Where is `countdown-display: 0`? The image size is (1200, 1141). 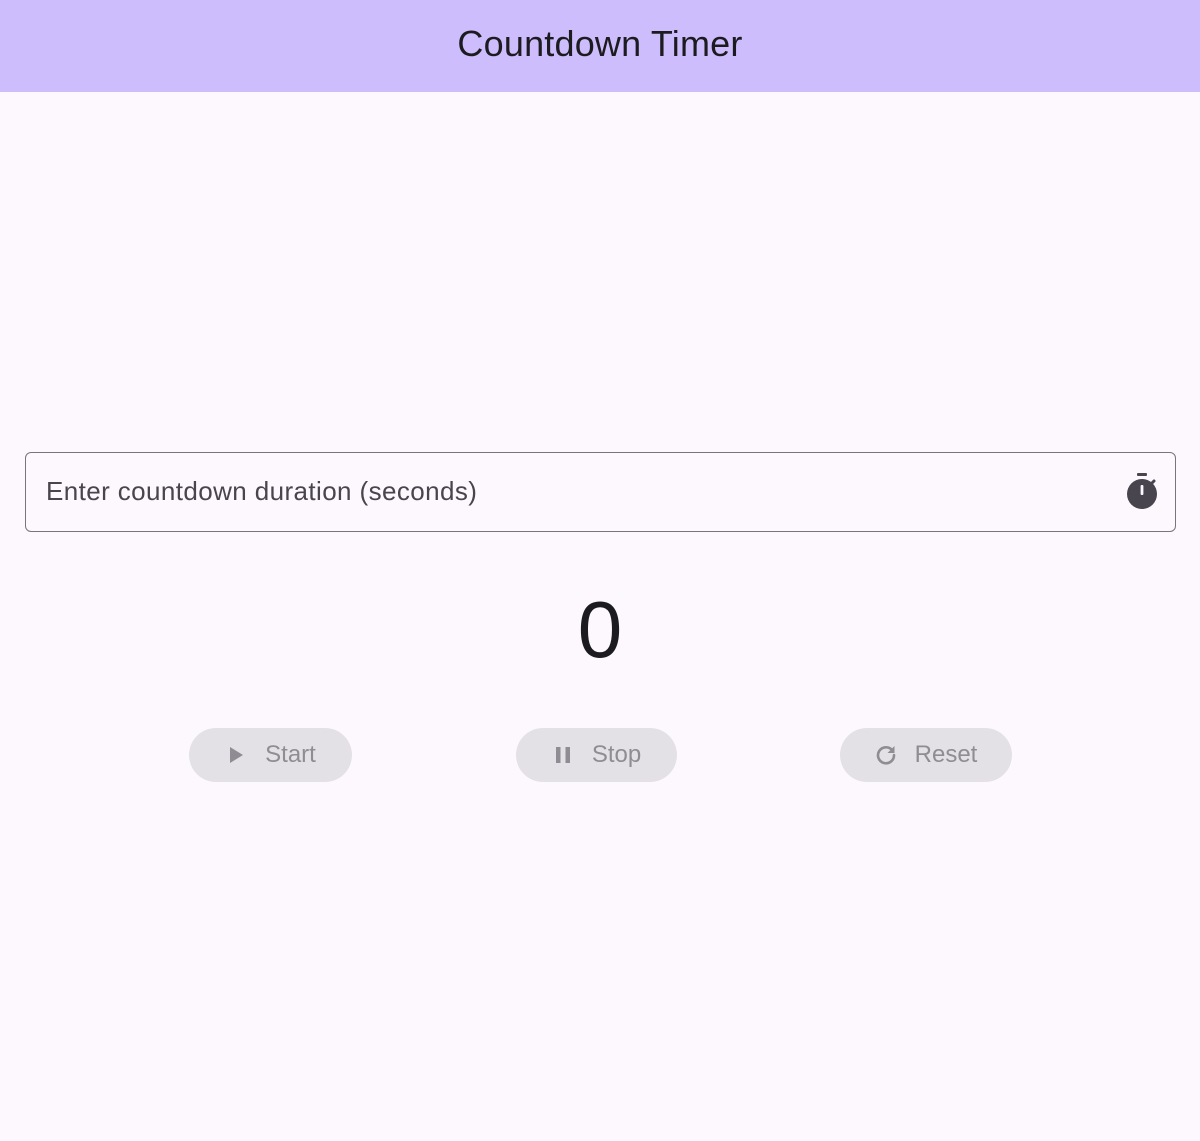
countdown-display: 0 is located at coordinates (600, 629).